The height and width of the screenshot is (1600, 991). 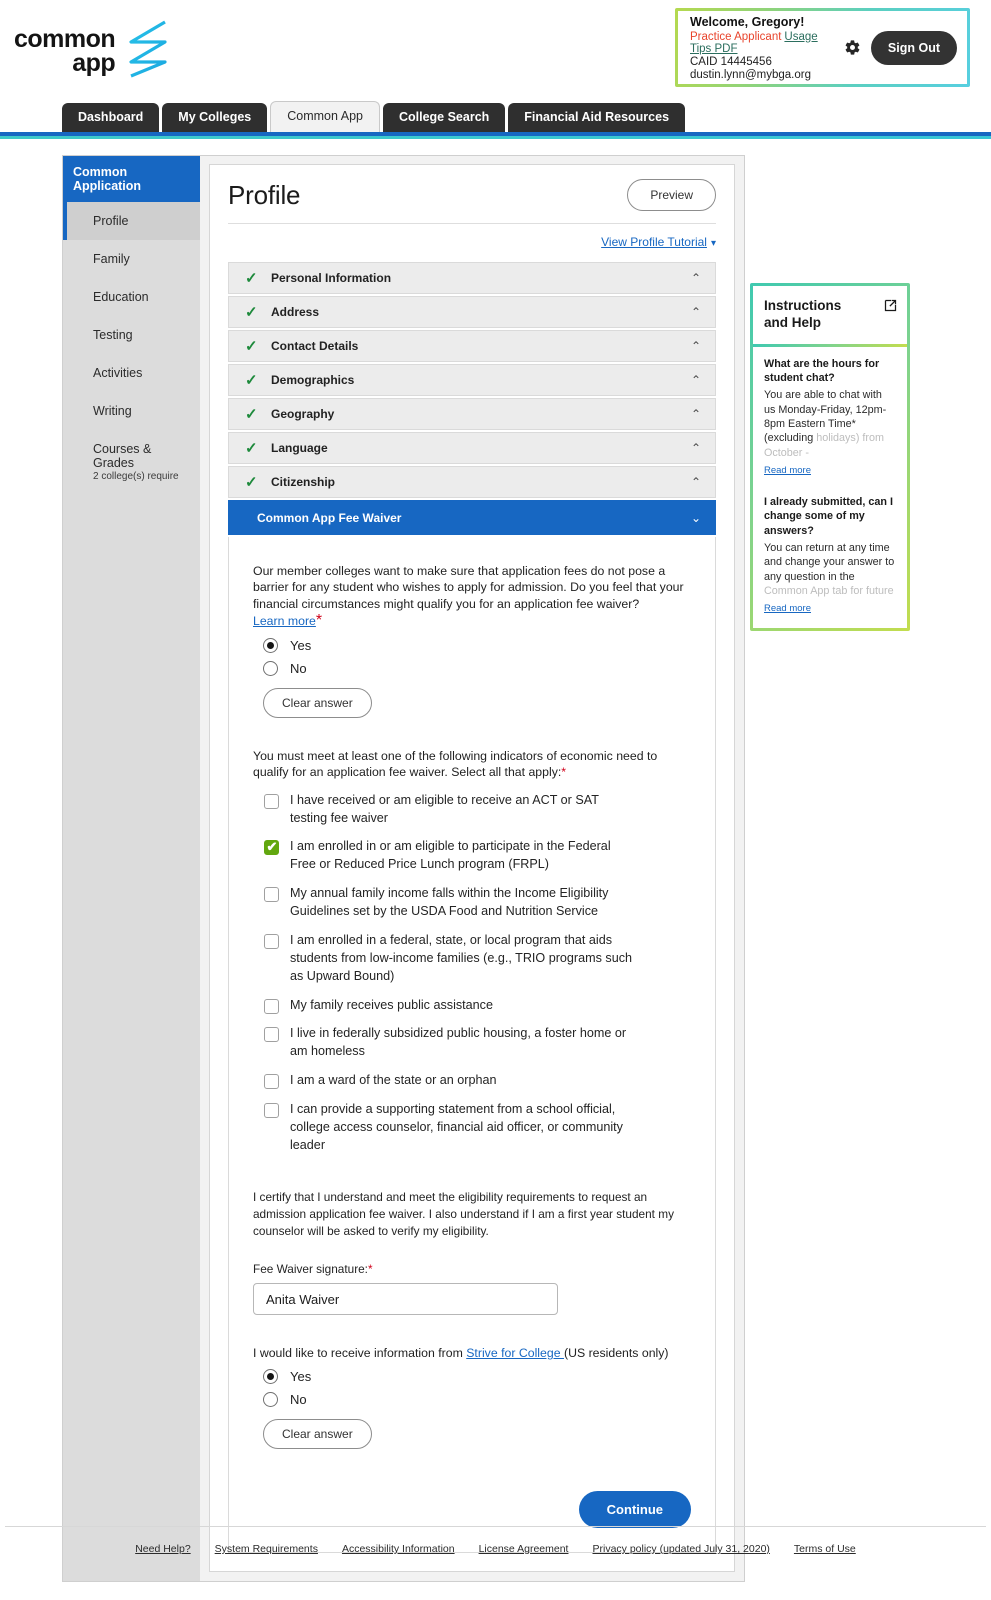 What do you see at coordinates (830, 469) in the screenshot?
I see `read-more-row: Read more` at bounding box center [830, 469].